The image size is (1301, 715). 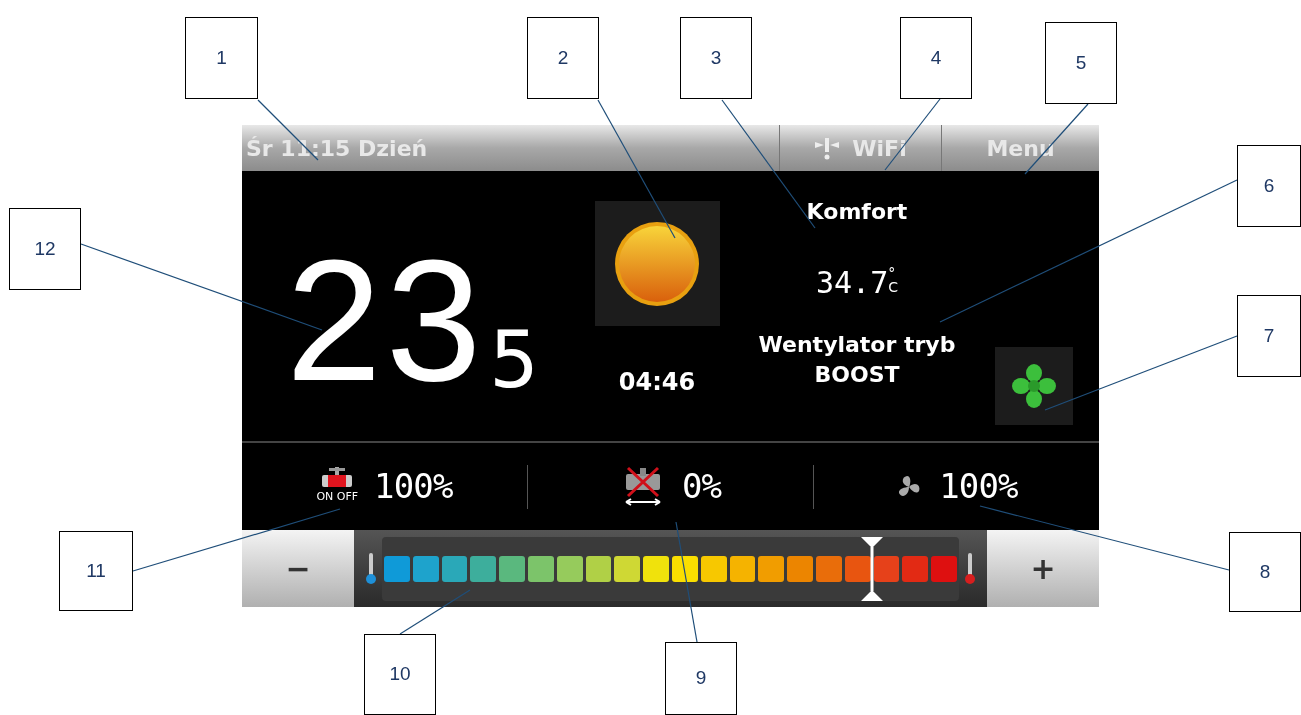 What do you see at coordinates (657, 382) in the screenshot?
I see `timer-label: 04:46` at bounding box center [657, 382].